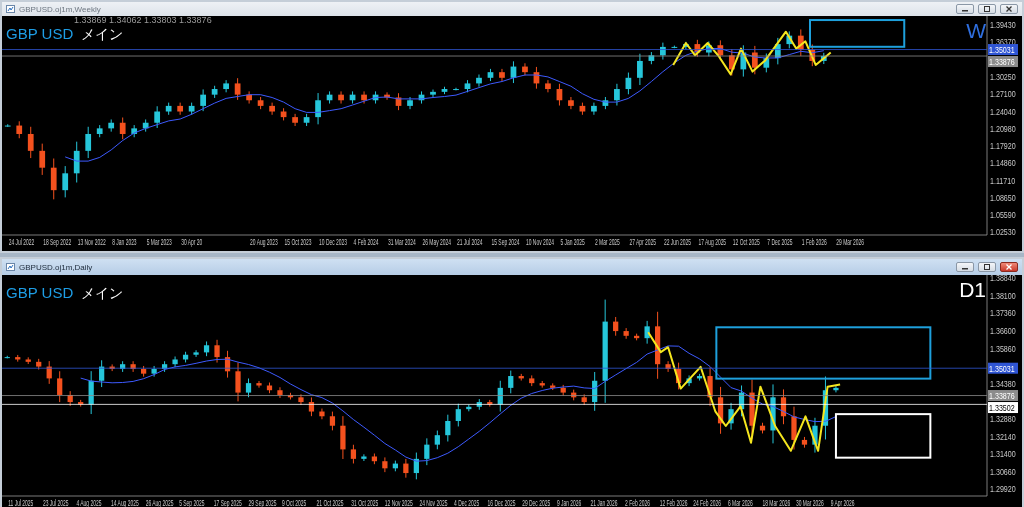 Image resolution: width=1024 pixels, height=507 pixels. Describe the element at coordinates (159, 241) in the screenshot. I see `date-label: 5 Mar 2023` at that location.